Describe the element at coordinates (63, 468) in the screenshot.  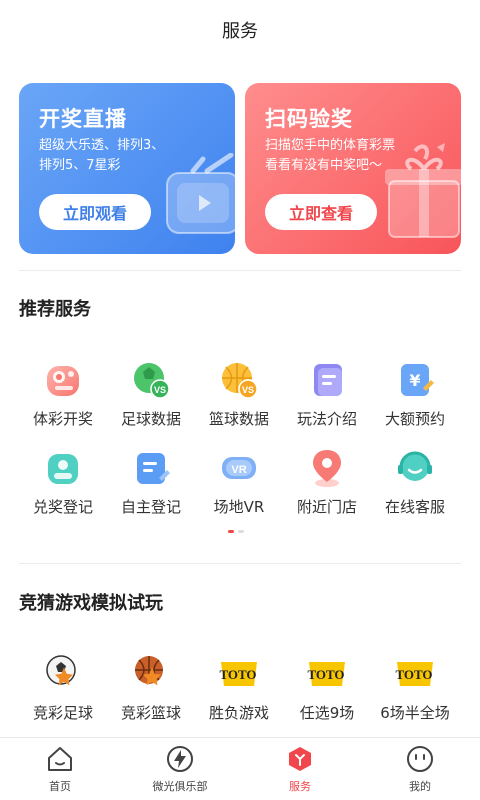
I see `redeem-register-icon` at that location.